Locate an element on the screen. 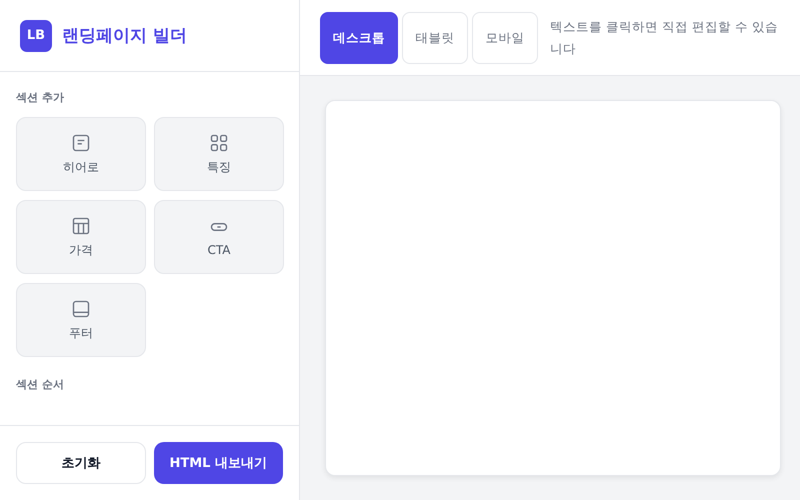 The image size is (800, 500). section-type-button: 가격 is located at coordinates (81, 237).